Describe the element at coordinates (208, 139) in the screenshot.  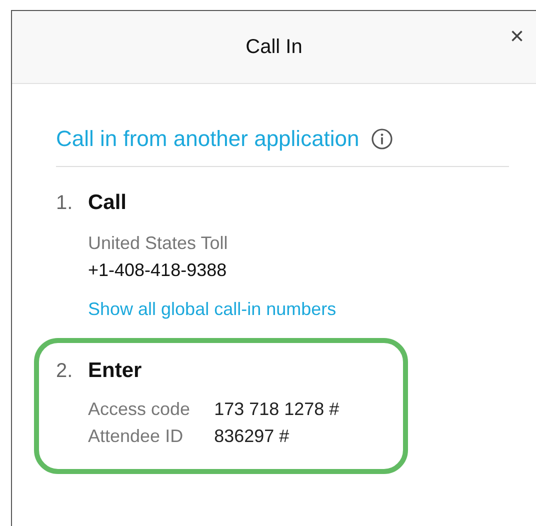
I see `section-heading-link: Call in from another application` at that location.